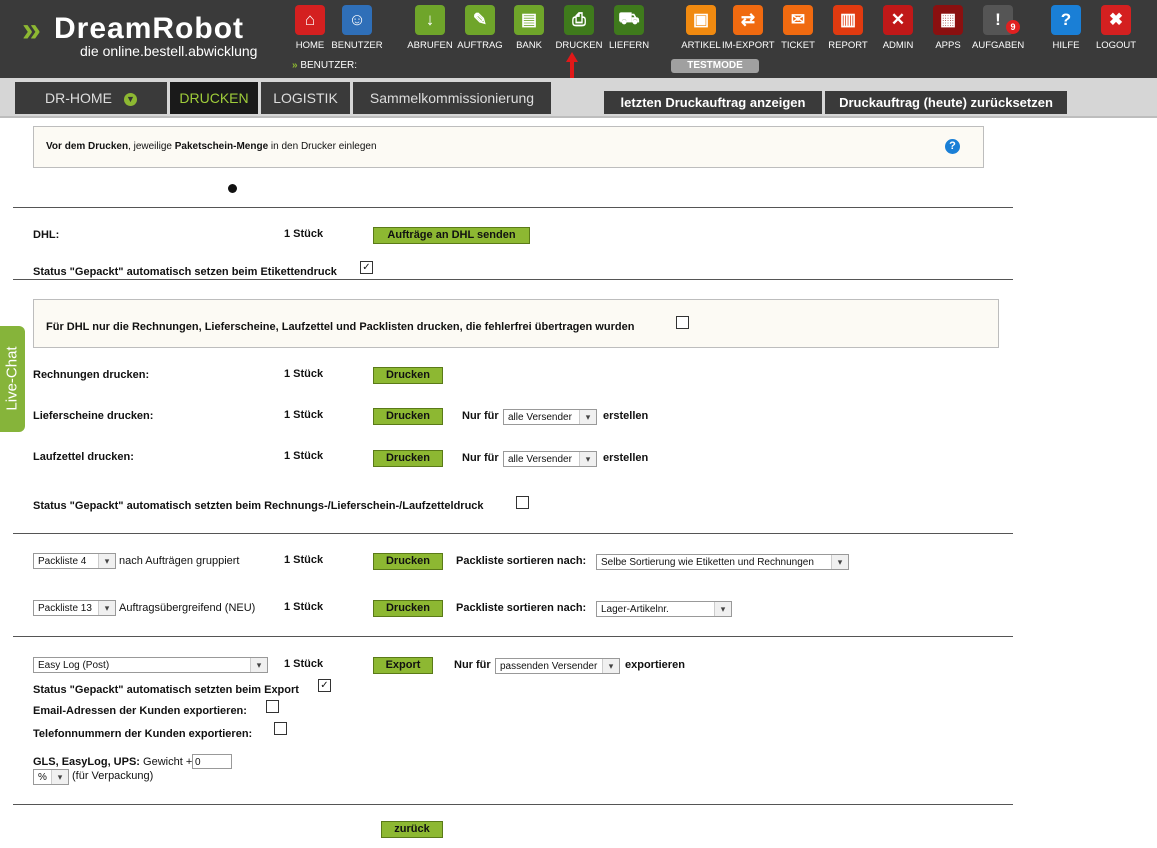  Describe the element at coordinates (412, 829) in the screenshot. I see `back-button: zurück` at that location.